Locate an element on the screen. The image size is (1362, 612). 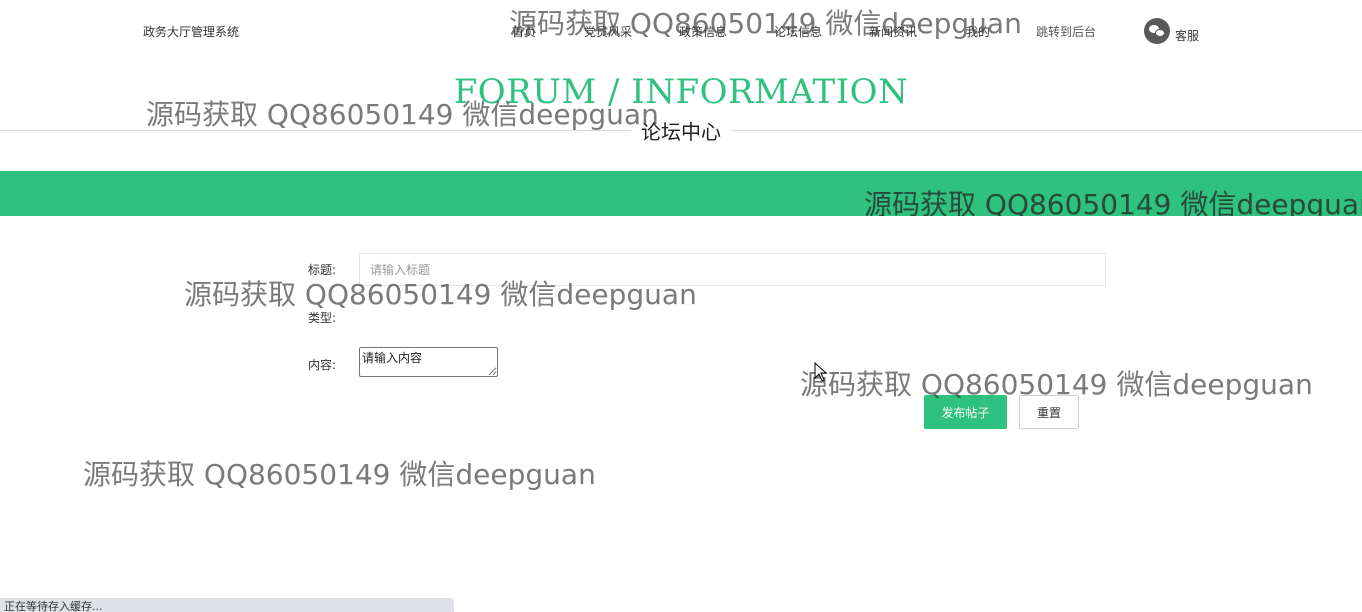
content-field-label: 内容: is located at coordinates (322, 365).